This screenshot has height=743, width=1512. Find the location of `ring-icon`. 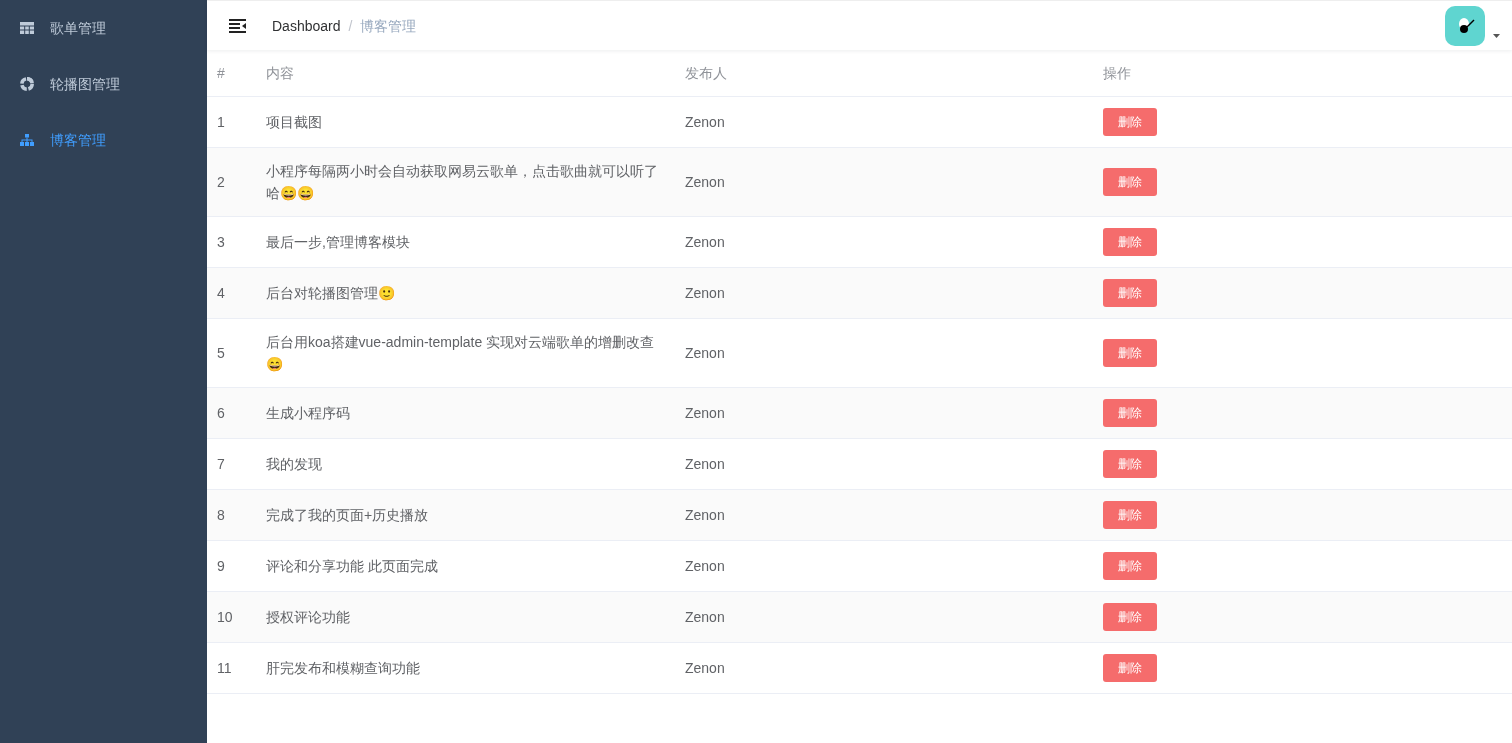

ring-icon is located at coordinates (27, 84).